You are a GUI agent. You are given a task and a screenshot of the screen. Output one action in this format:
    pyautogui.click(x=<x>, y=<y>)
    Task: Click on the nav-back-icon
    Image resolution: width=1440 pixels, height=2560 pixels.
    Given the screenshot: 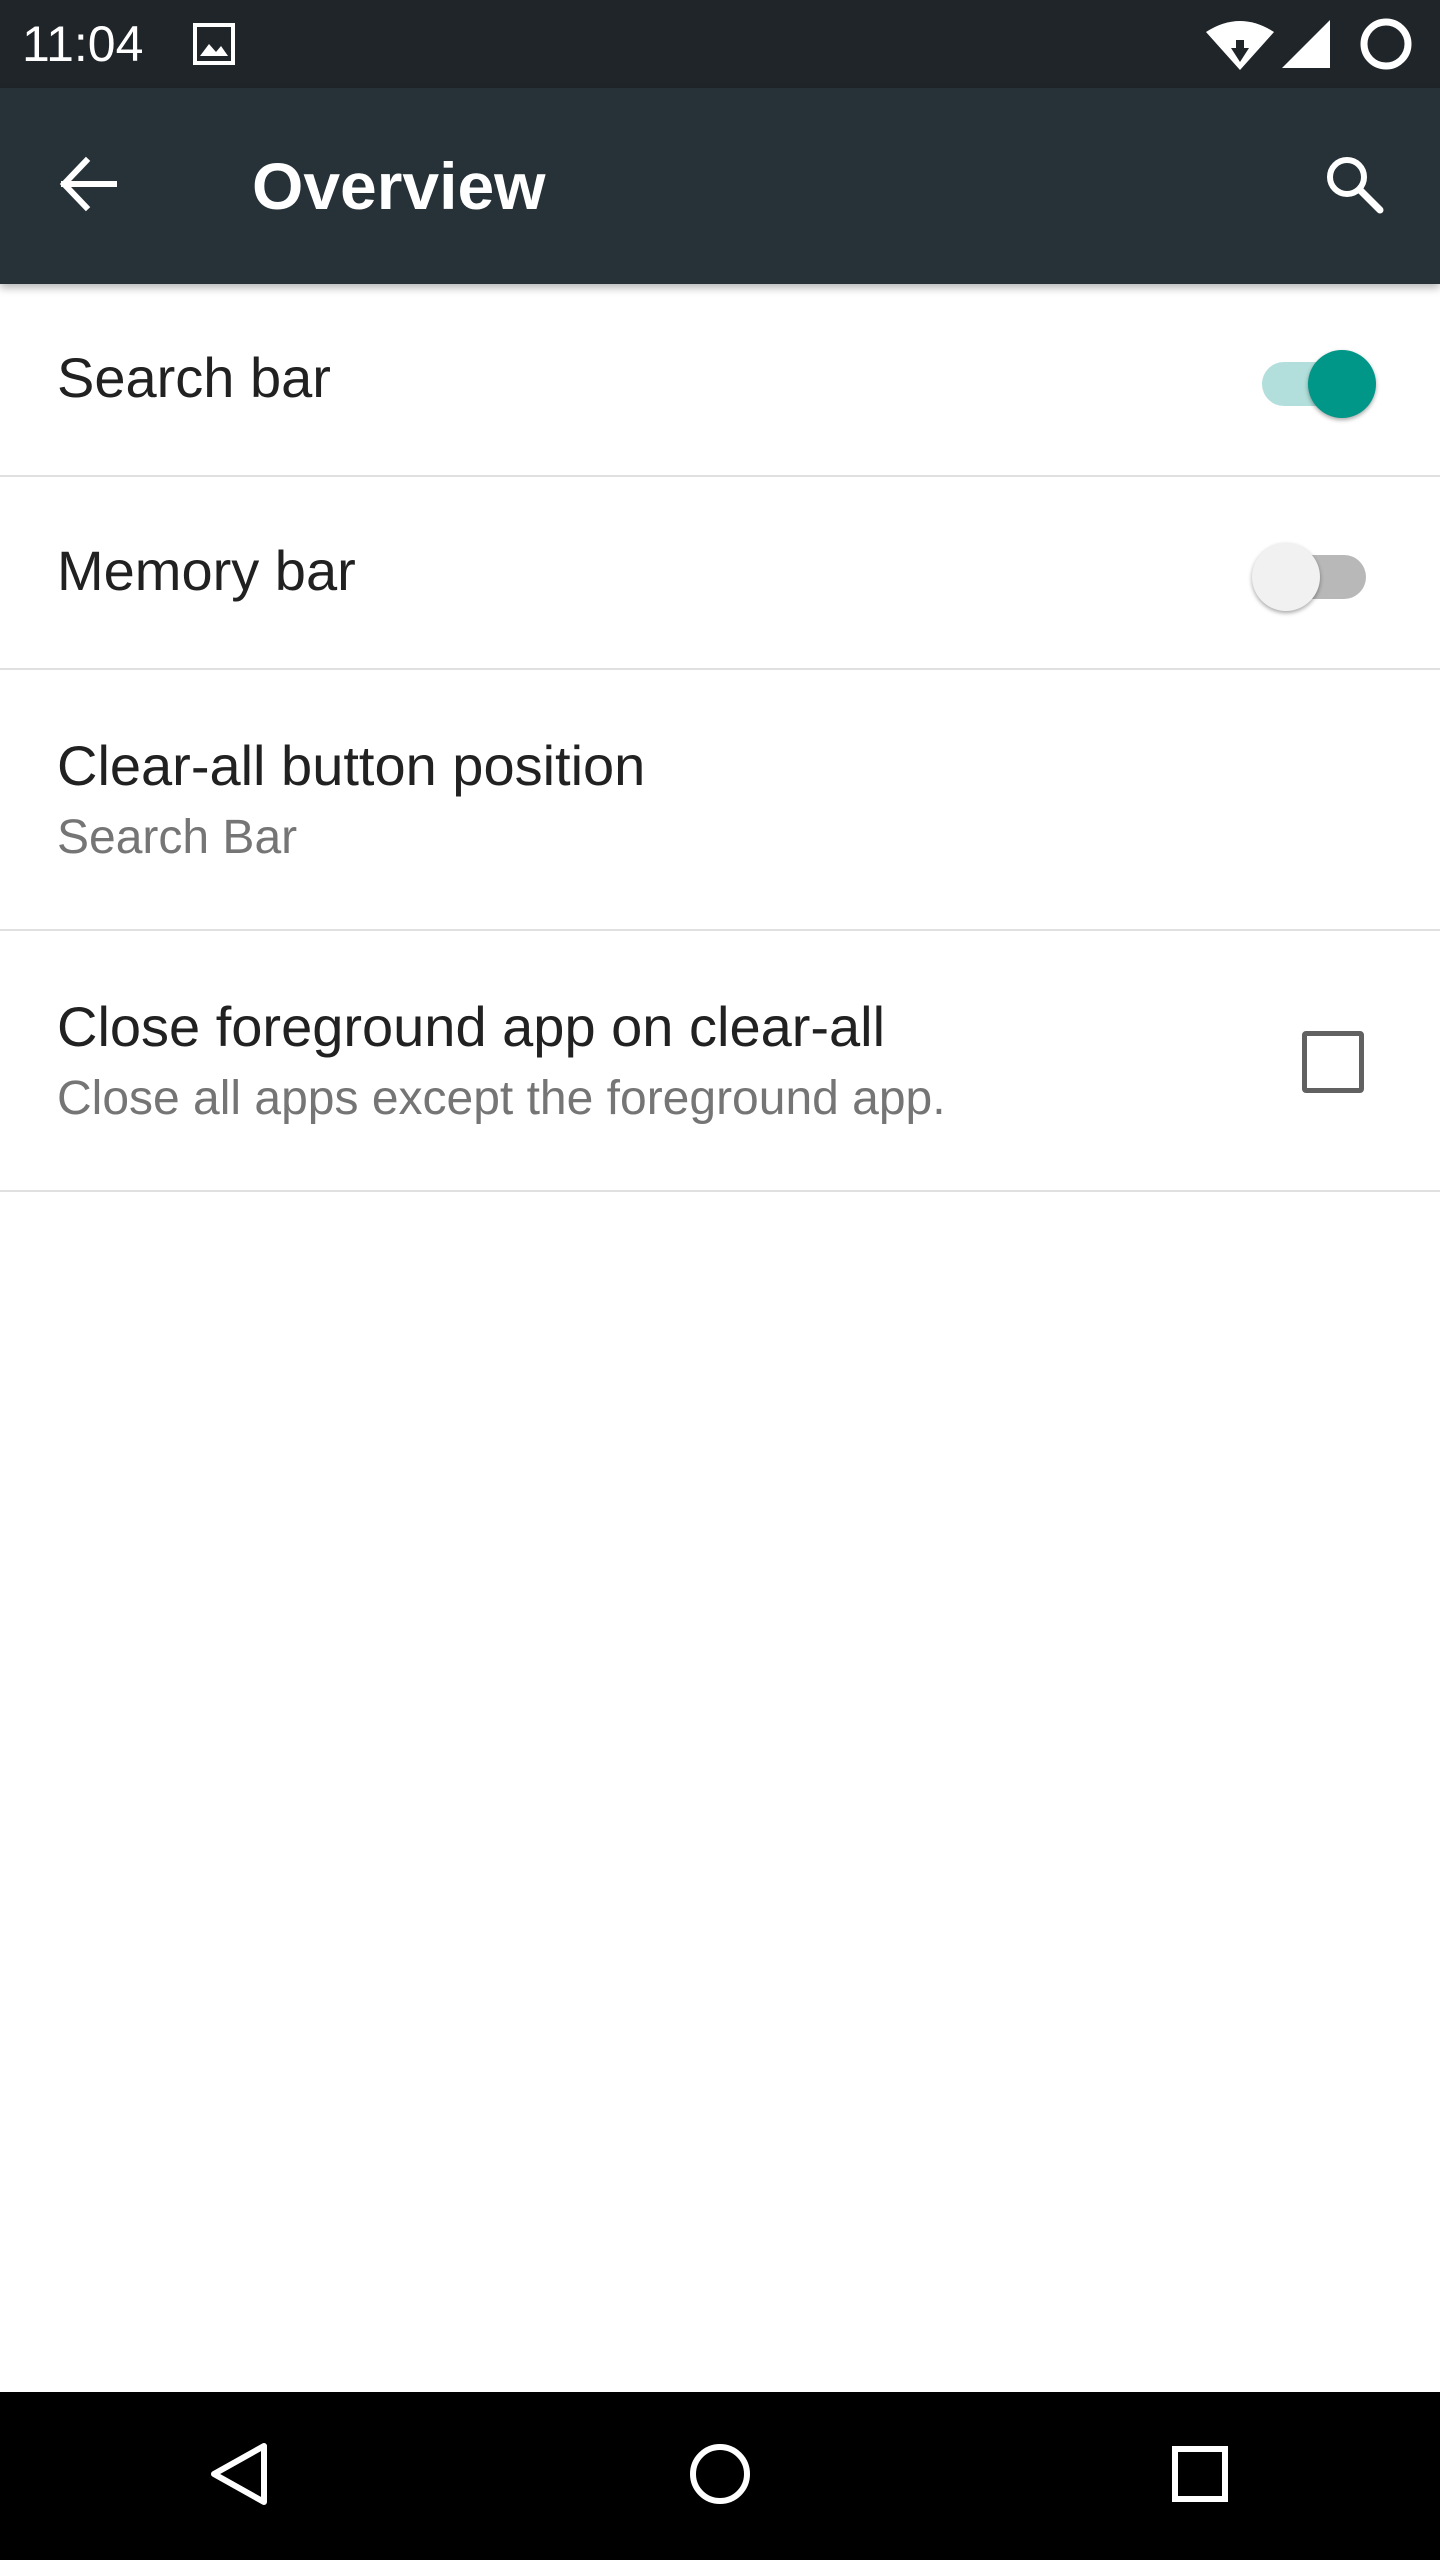 What is the action you would take?
    pyautogui.click(x=240, y=2476)
    